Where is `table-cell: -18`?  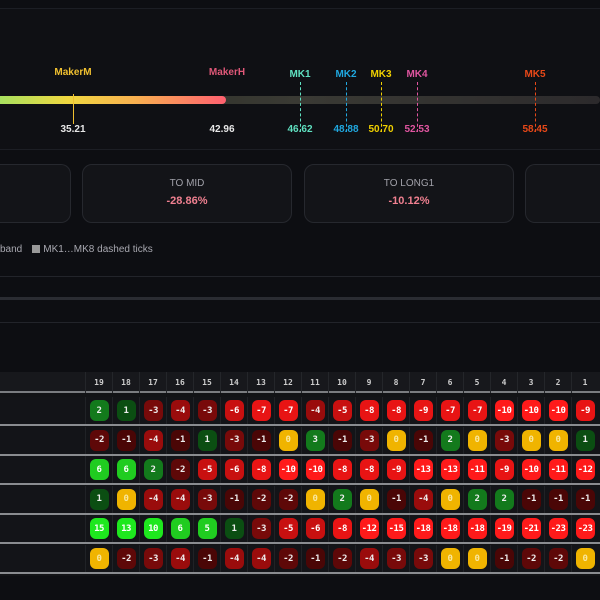
table-cell: -18 is located at coordinates (476, 529).